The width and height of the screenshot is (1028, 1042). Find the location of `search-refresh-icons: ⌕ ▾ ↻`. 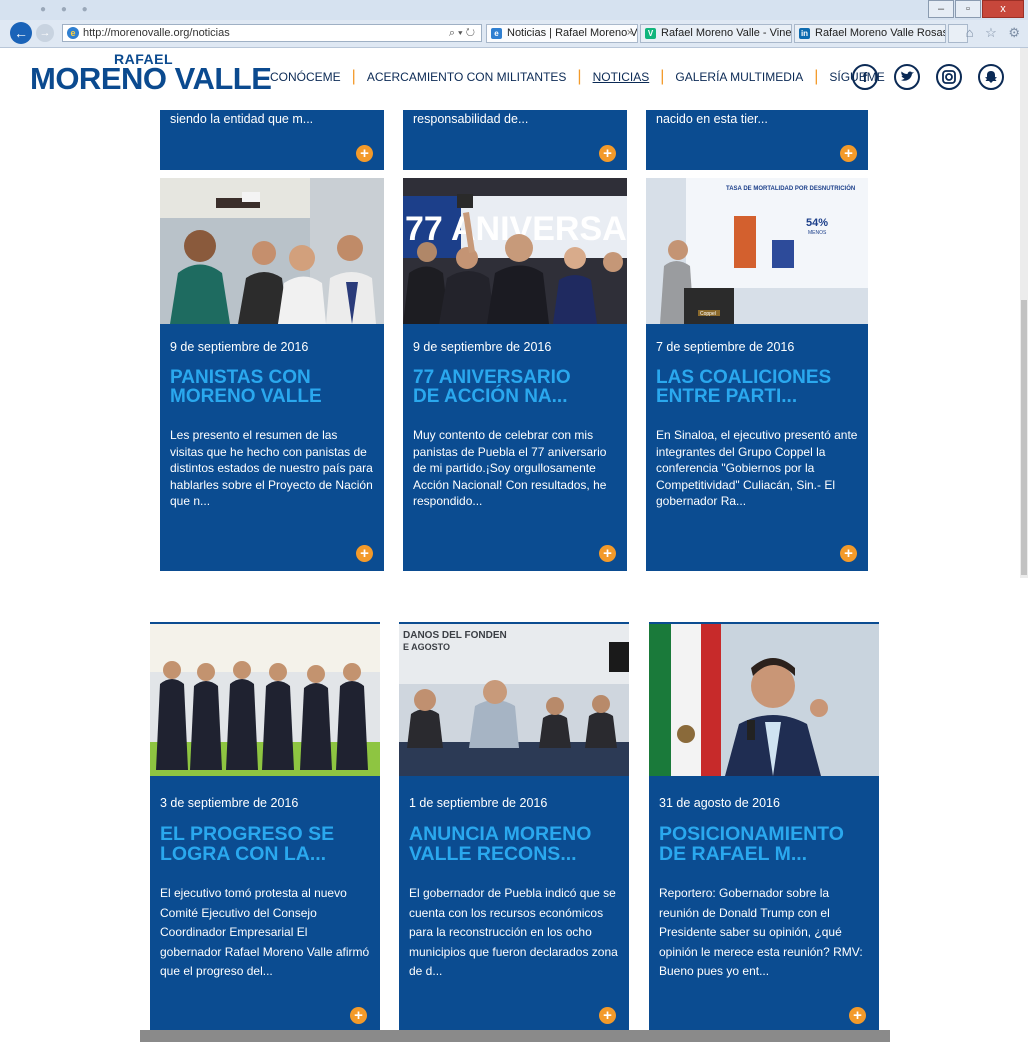

search-refresh-icons: ⌕ ▾ ↻ is located at coordinates (462, 33).